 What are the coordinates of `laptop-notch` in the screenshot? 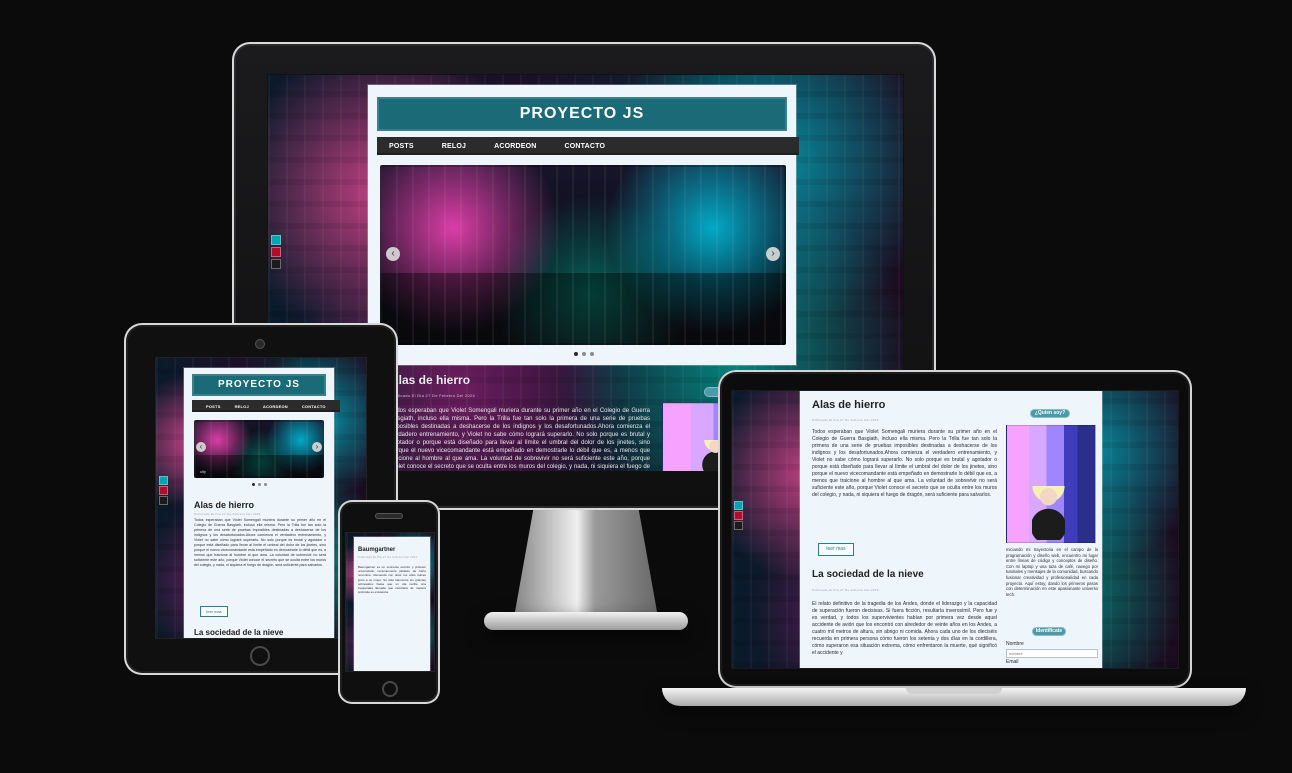 It's located at (954, 691).